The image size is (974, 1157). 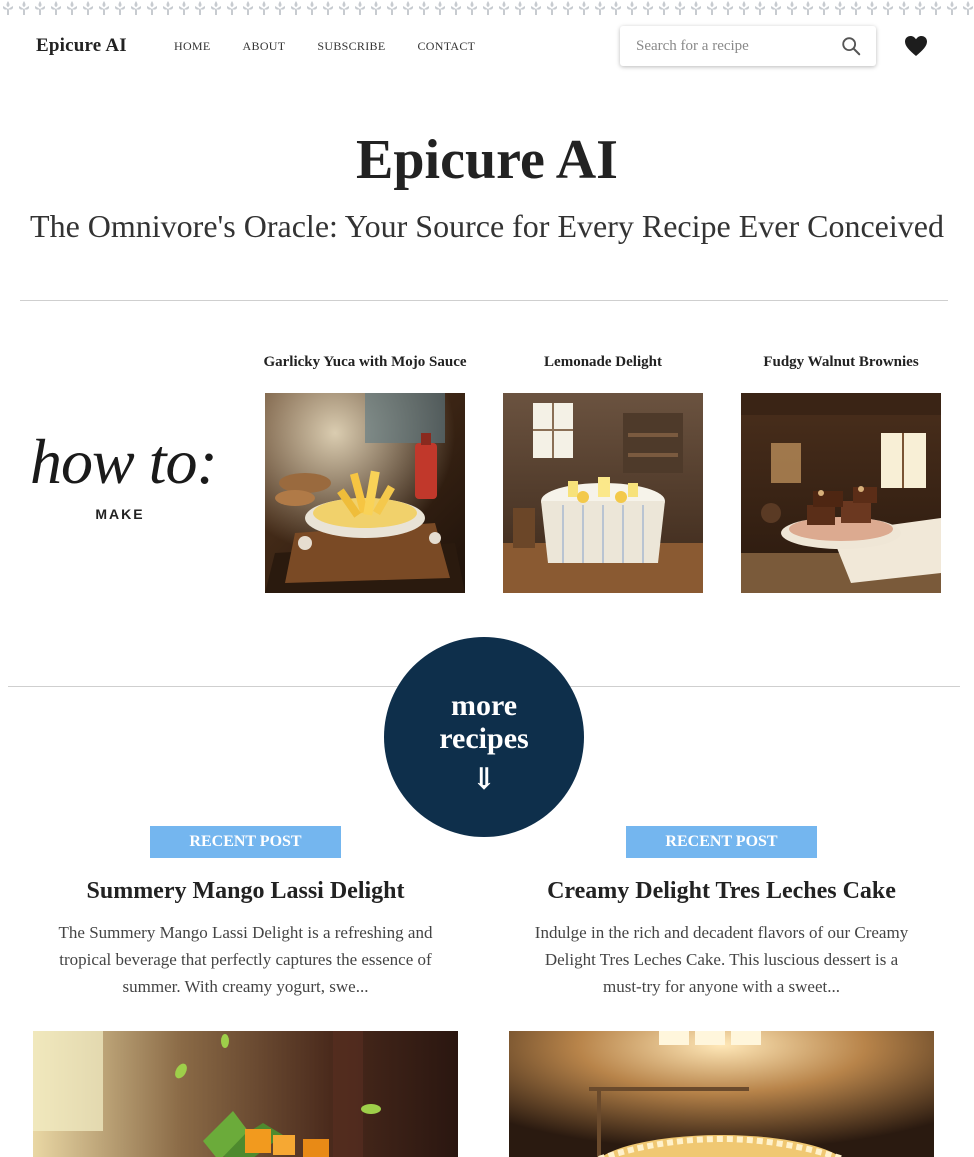 What do you see at coordinates (733, 46) in the screenshot?
I see `search-input` at bounding box center [733, 46].